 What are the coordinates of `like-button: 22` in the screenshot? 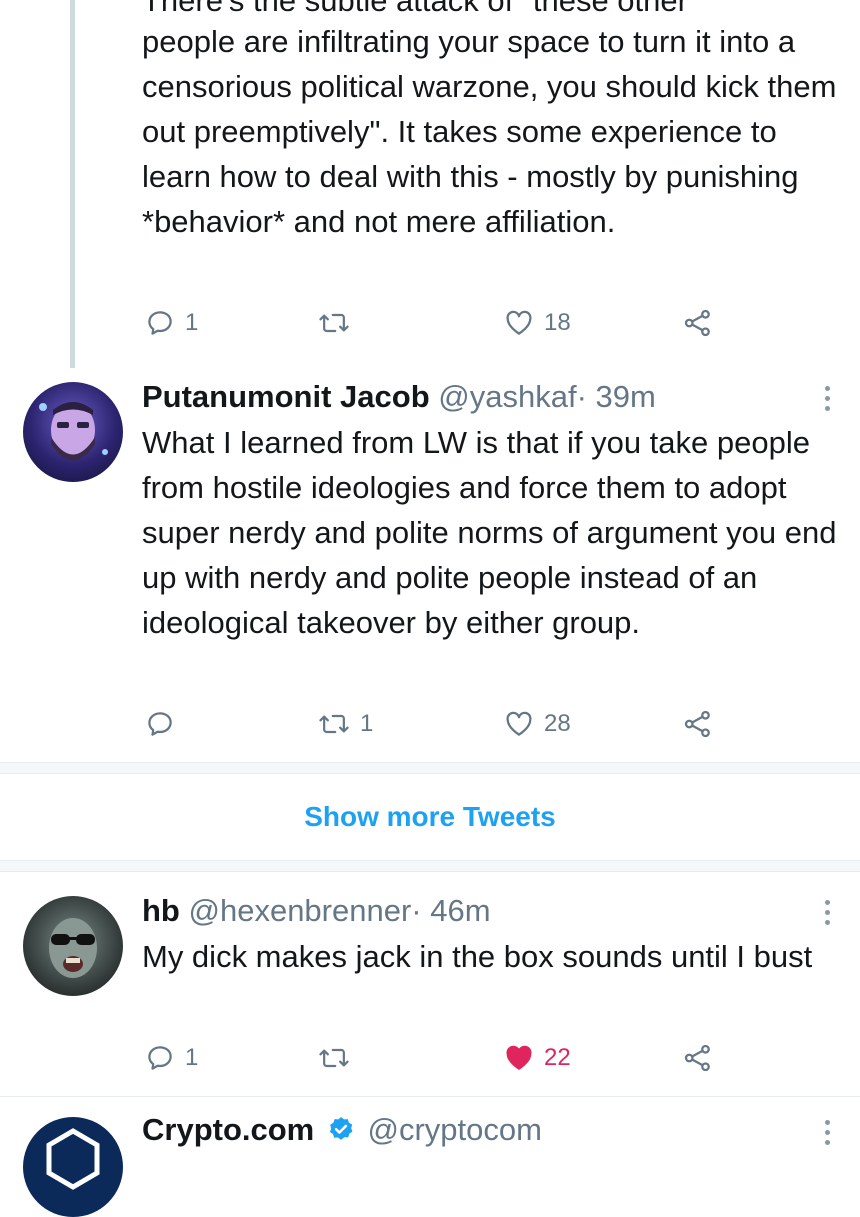 It's located at (537, 1058).